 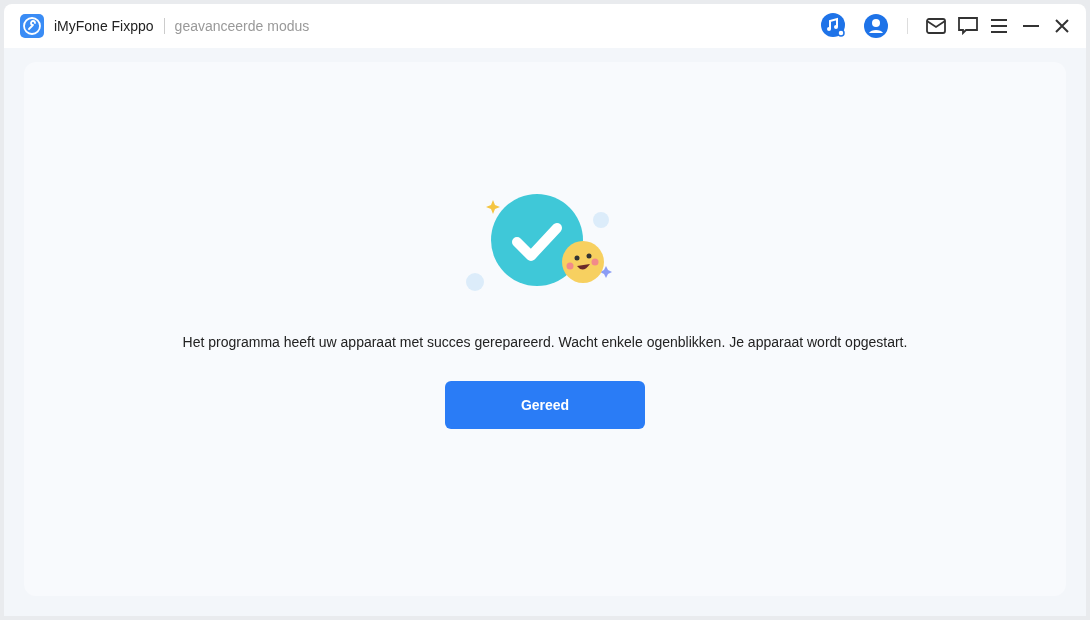 What do you see at coordinates (1062, 26) in the screenshot?
I see `close-icon` at bounding box center [1062, 26].